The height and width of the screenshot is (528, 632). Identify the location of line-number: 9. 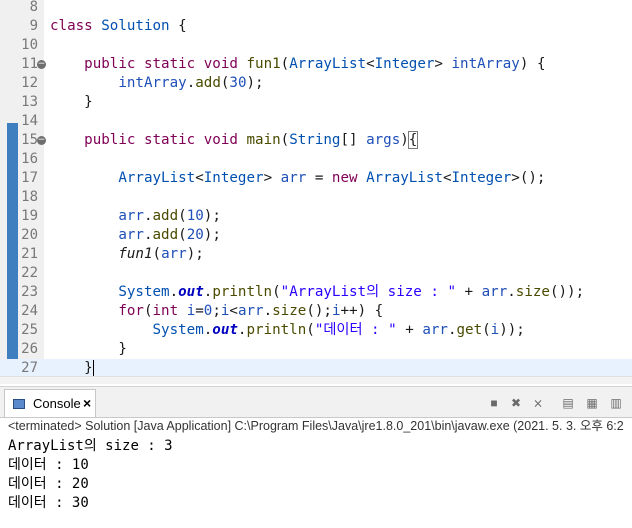
(33, 26).